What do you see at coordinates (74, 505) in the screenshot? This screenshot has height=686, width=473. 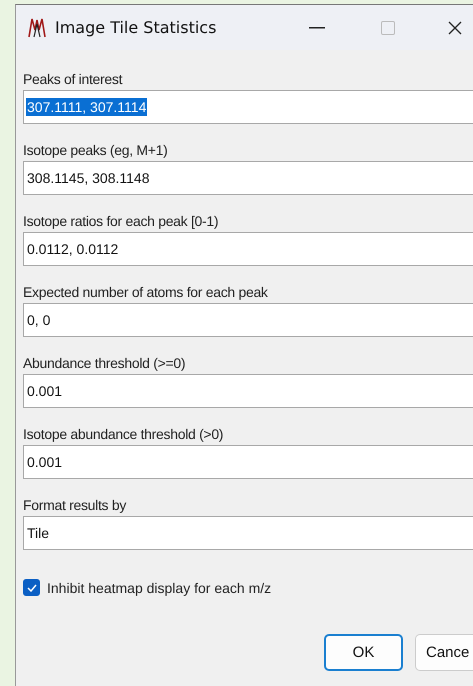 I see `field-label: Format results by` at bounding box center [74, 505].